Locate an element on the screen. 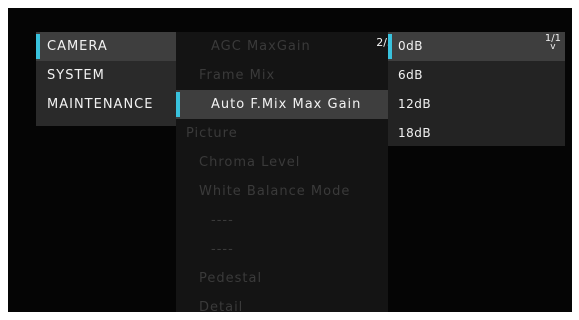  sub-menu-item-label: Frame Mix is located at coordinates (237, 75).